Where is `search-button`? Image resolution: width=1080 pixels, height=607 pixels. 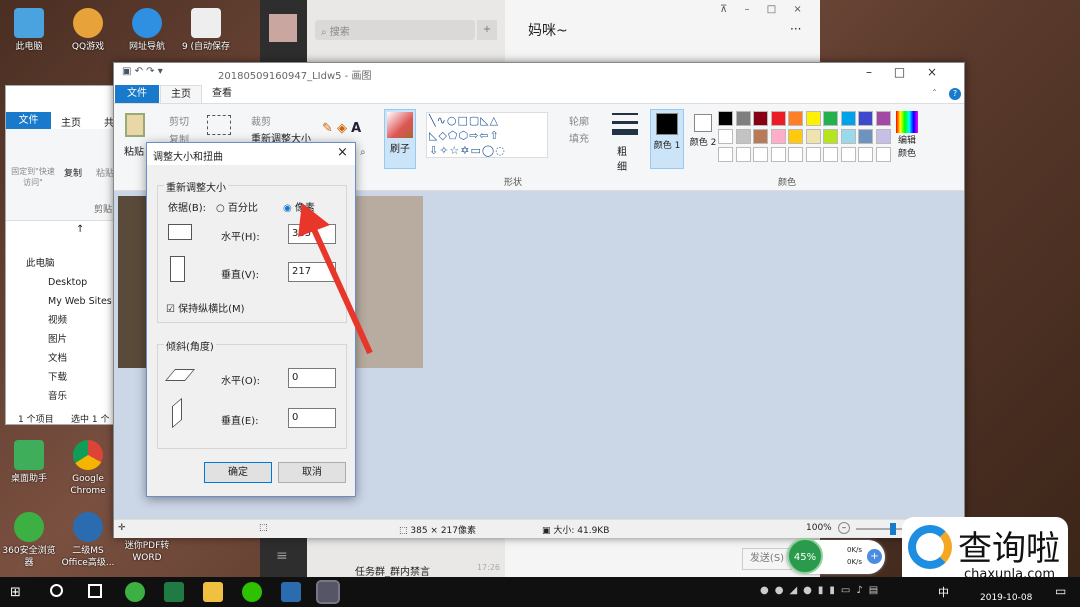
search-button is located at coordinates (56, 590).